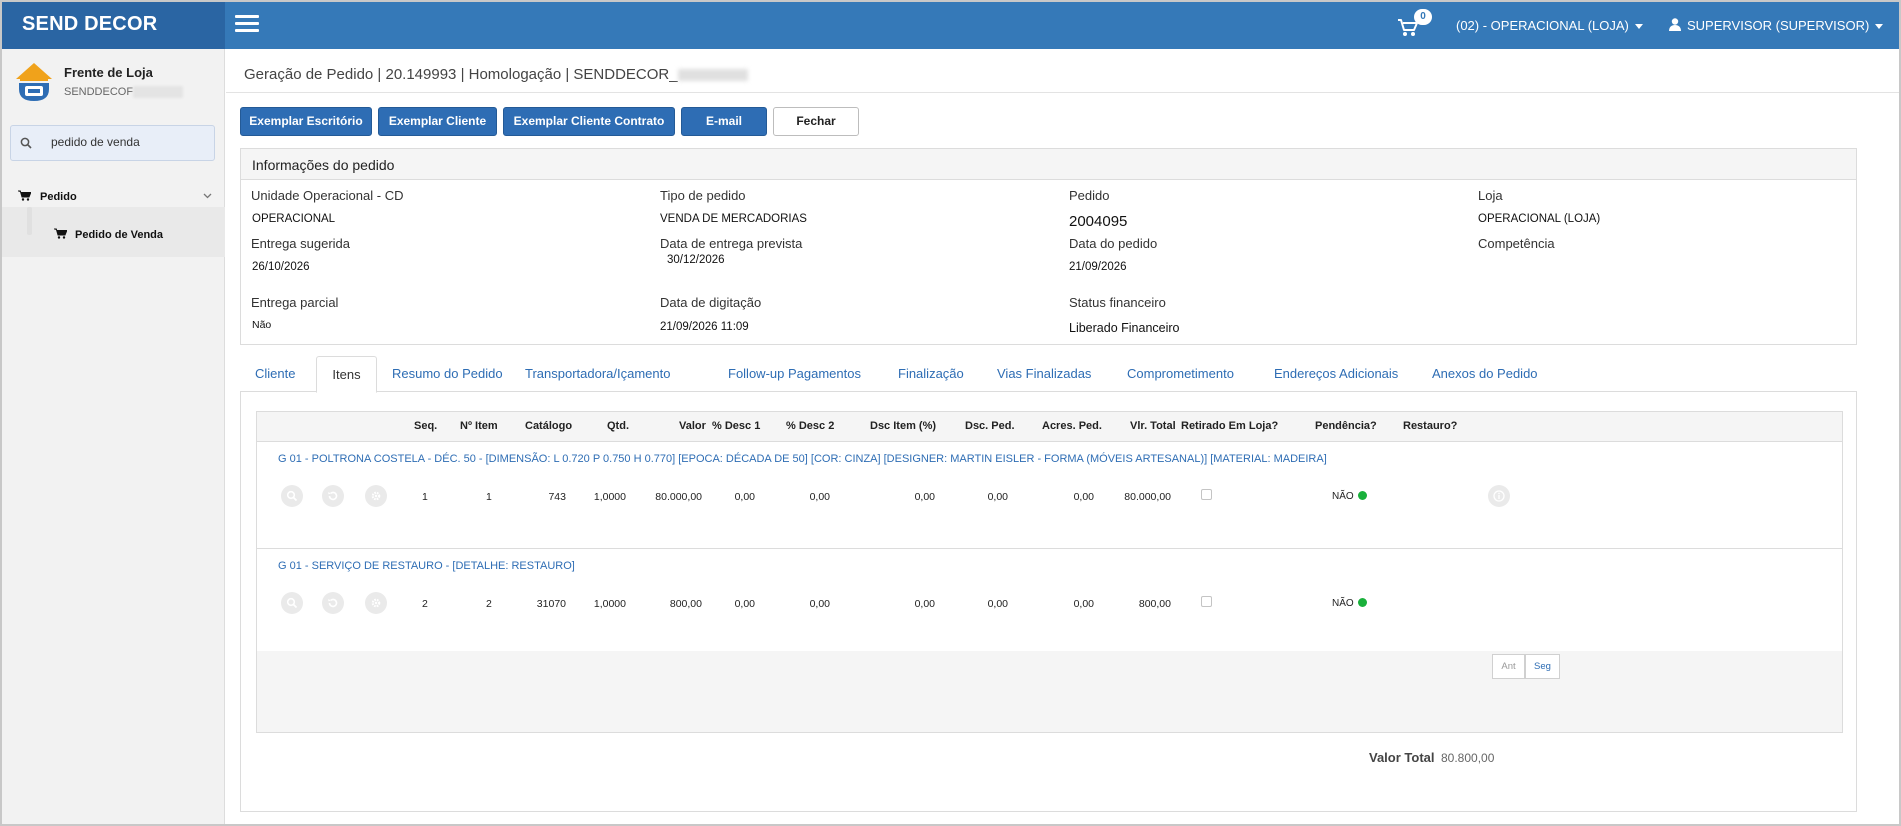  I want to click on print-office-copy-button: Exemplar Escritório, so click(306, 121).